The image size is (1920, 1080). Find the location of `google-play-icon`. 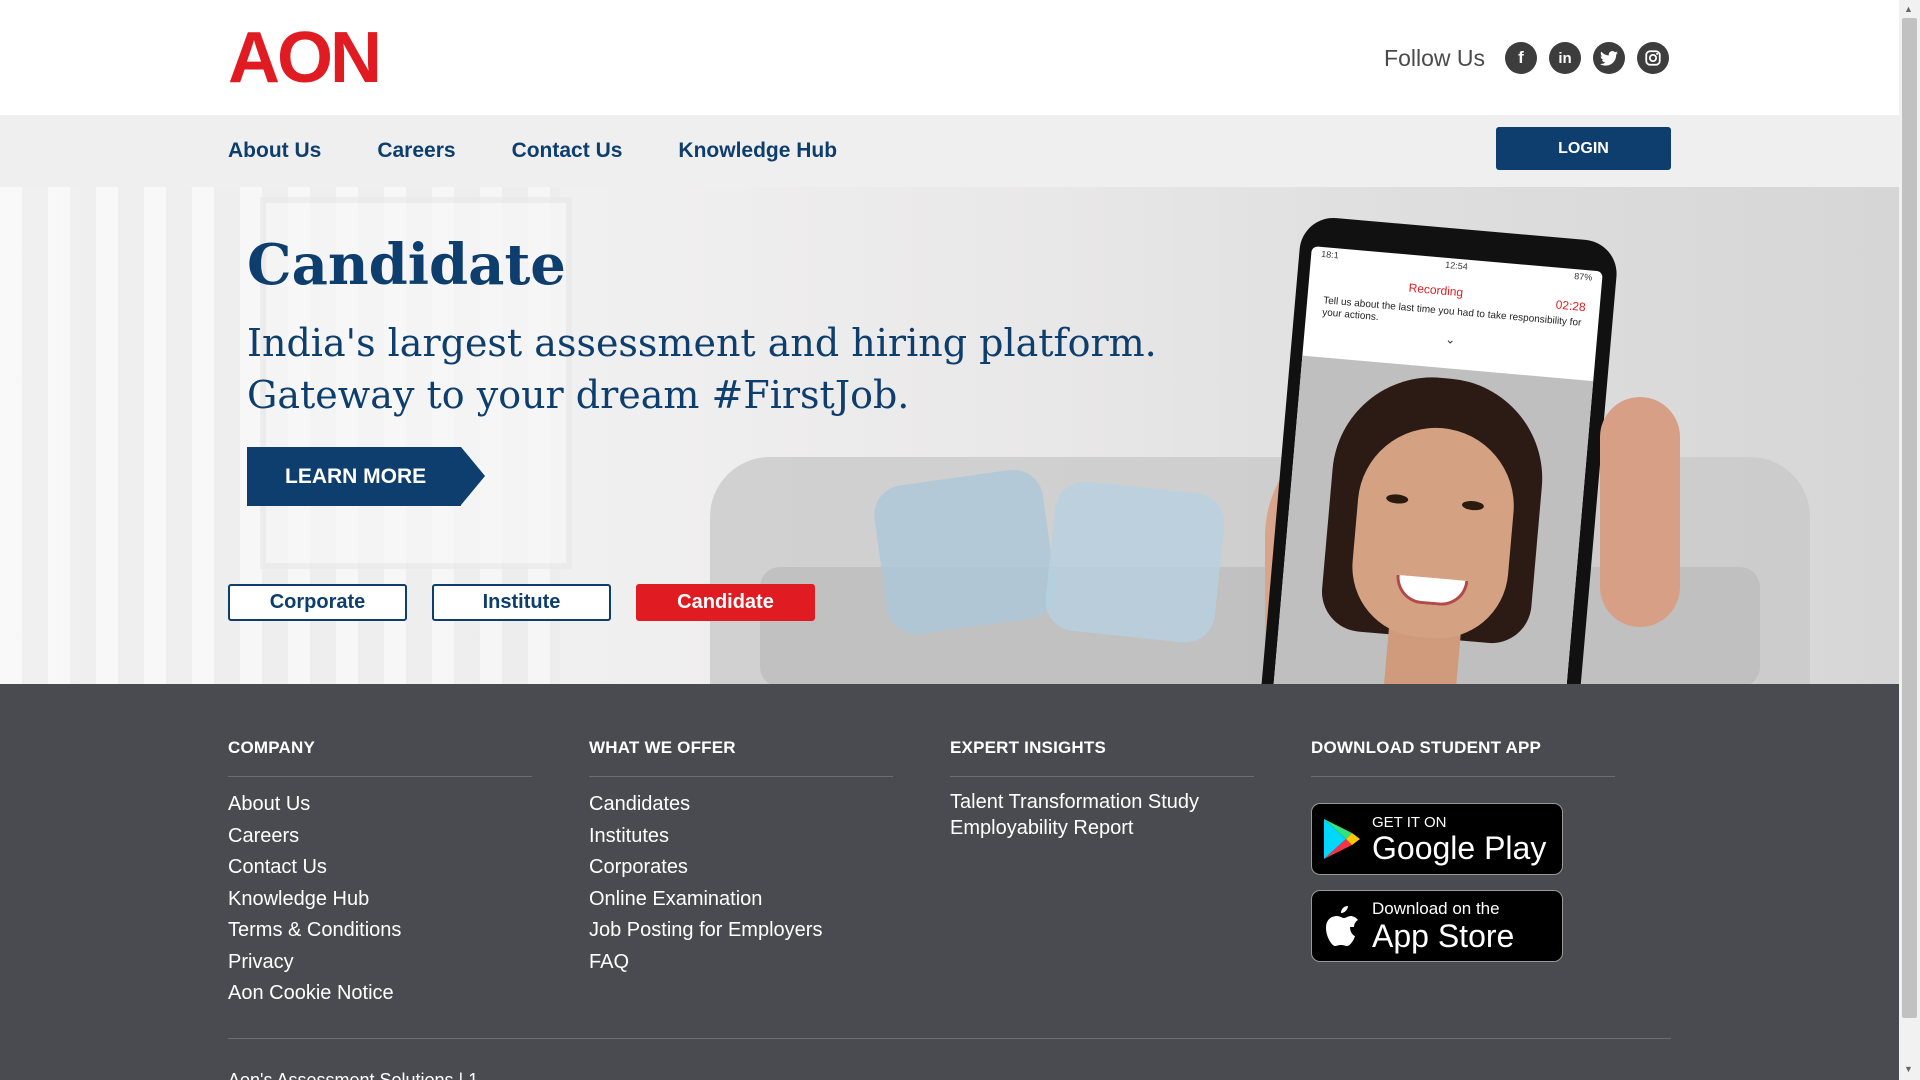

google-play-icon is located at coordinates (1342, 839).